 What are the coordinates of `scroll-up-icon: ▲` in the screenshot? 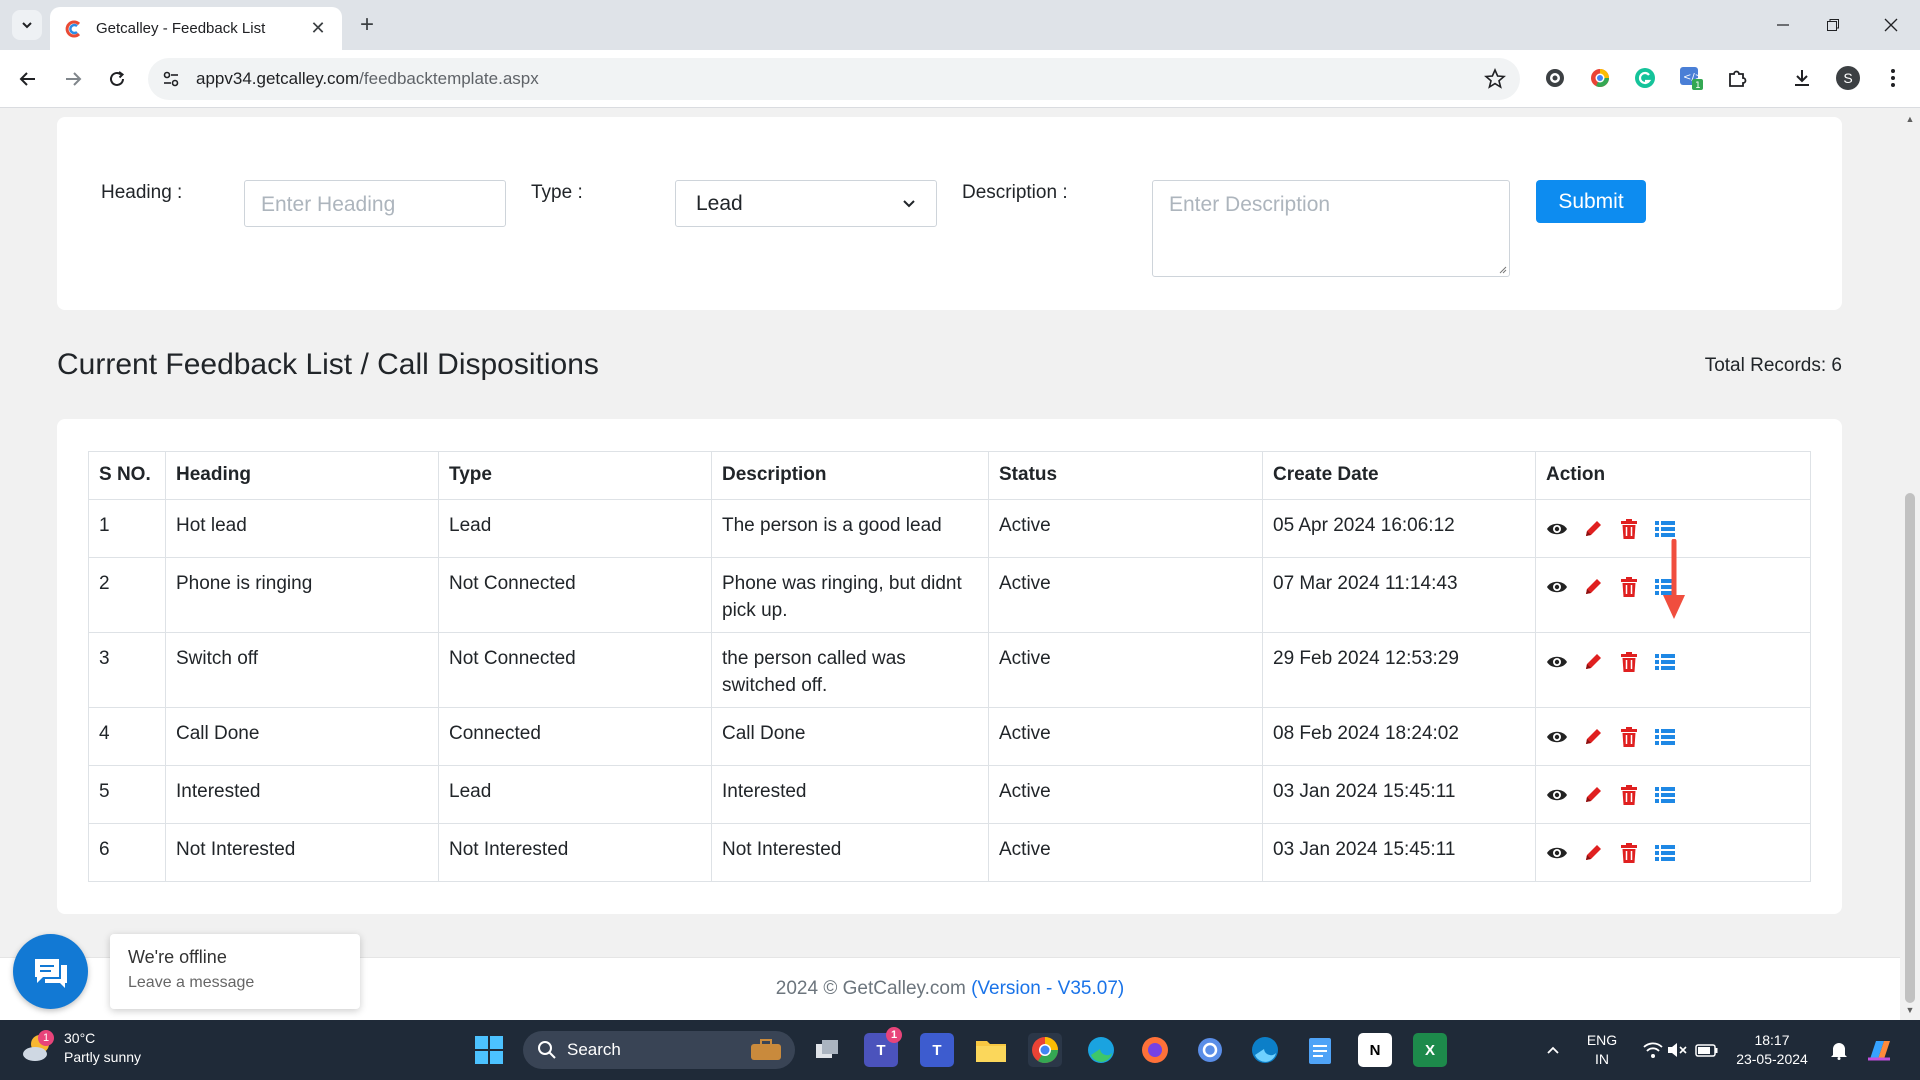 It's located at (1910, 119).